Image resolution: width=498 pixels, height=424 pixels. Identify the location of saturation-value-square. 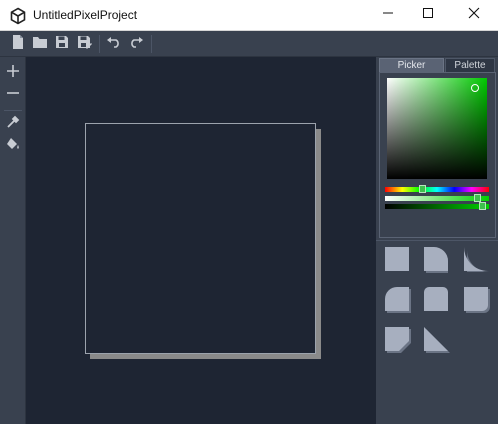
(437, 128).